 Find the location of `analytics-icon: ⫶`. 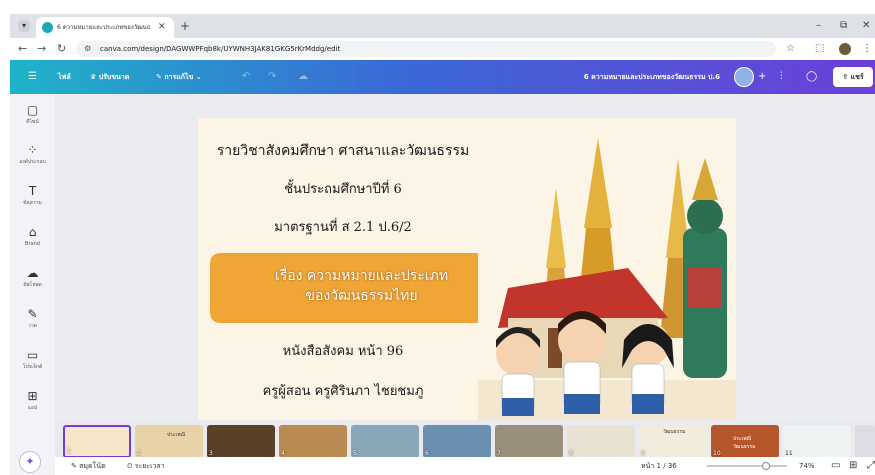

analytics-icon: ⫶ is located at coordinates (781, 77).